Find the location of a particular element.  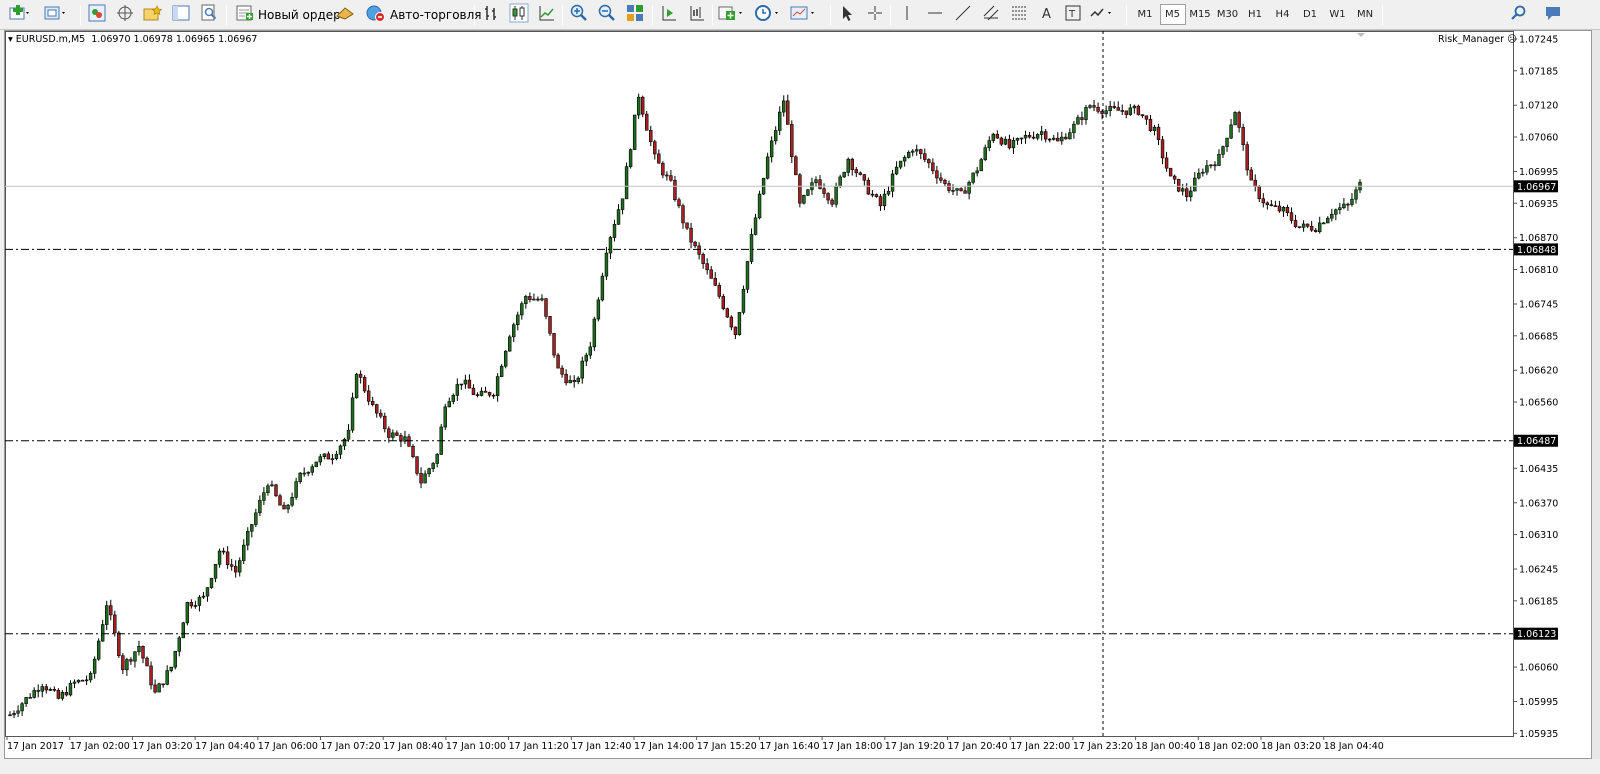

timeframe-m1-button: M1 is located at coordinates (1145, 14).